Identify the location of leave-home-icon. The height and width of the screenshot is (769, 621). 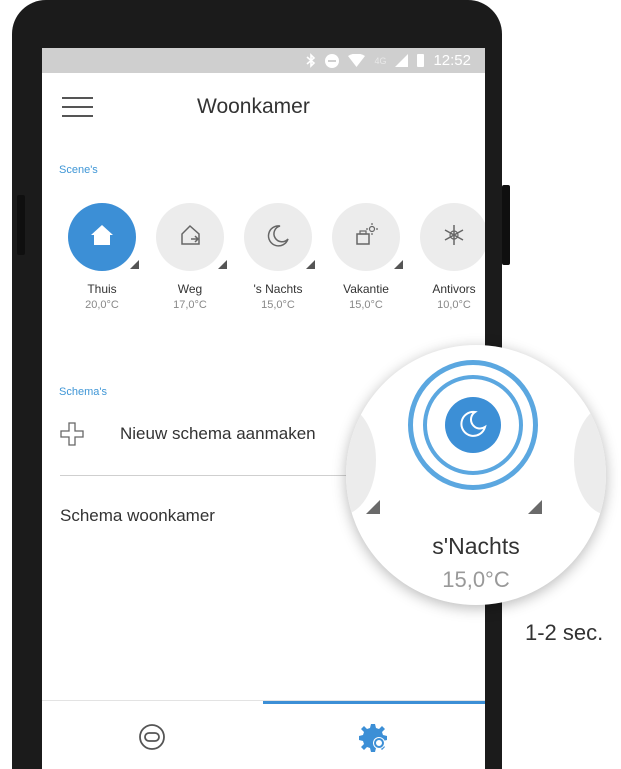
(190, 237).